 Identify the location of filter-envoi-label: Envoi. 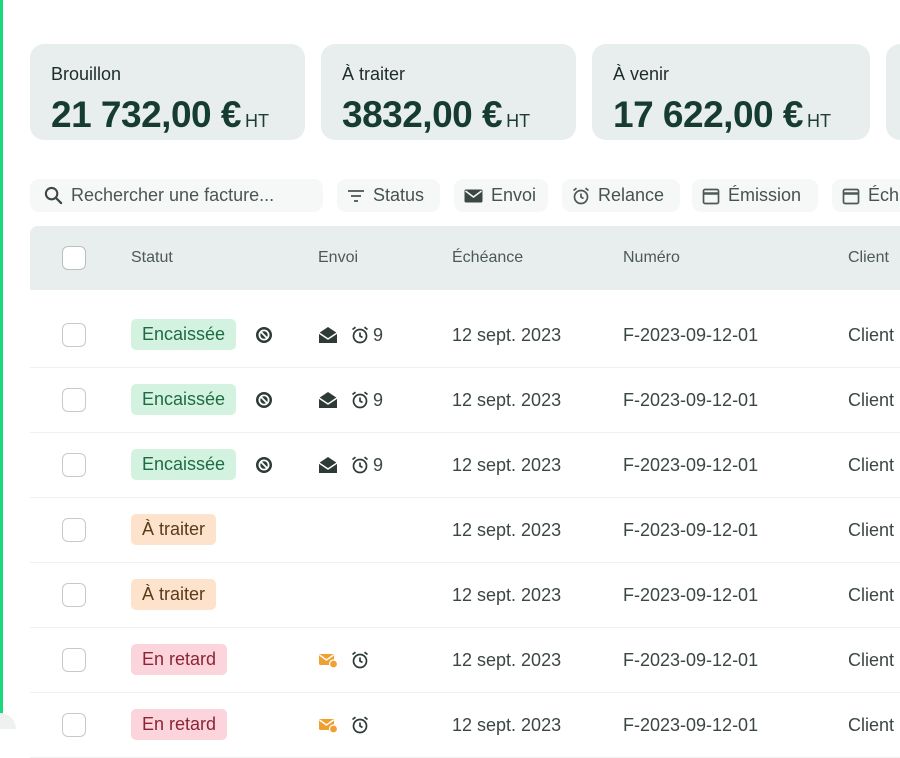
(514, 195).